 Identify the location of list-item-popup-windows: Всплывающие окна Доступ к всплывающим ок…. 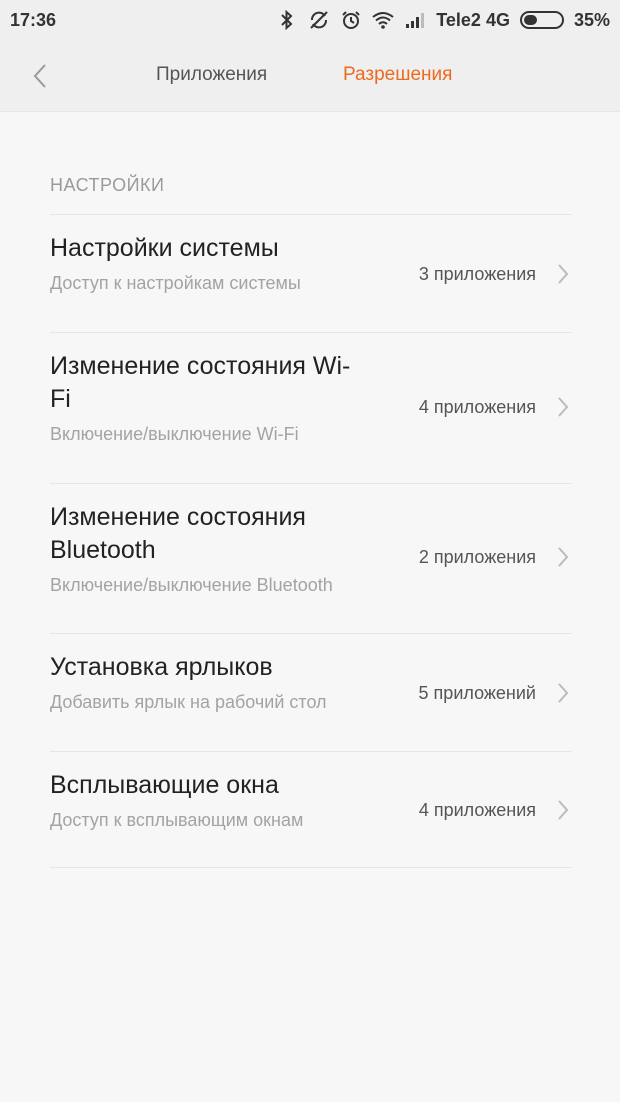
(311, 810).